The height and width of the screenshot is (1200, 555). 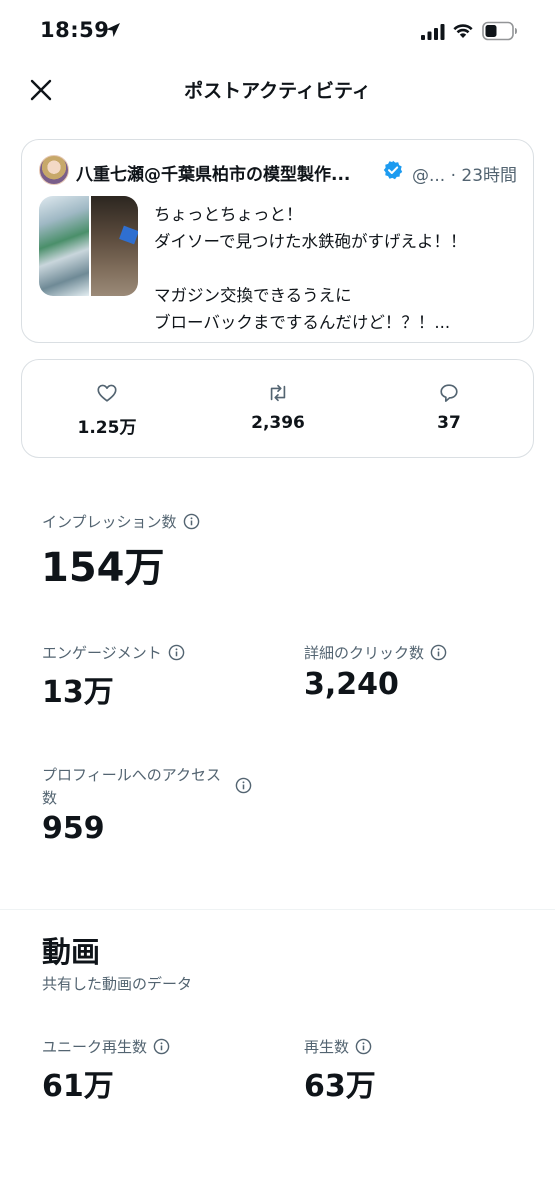 What do you see at coordinates (75, 30) in the screenshot?
I see `status-time: 18:59` at bounding box center [75, 30].